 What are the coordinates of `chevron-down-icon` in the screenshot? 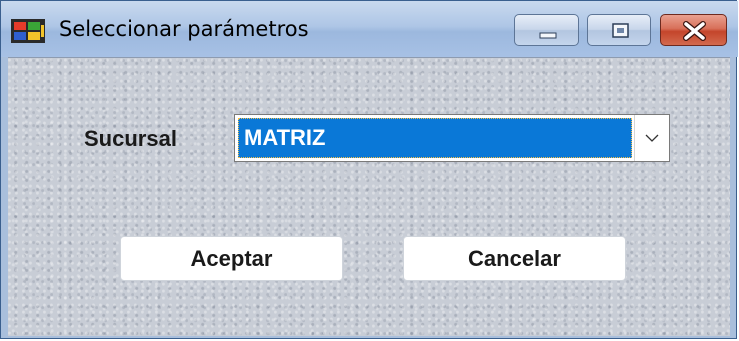 It's located at (652, 138).